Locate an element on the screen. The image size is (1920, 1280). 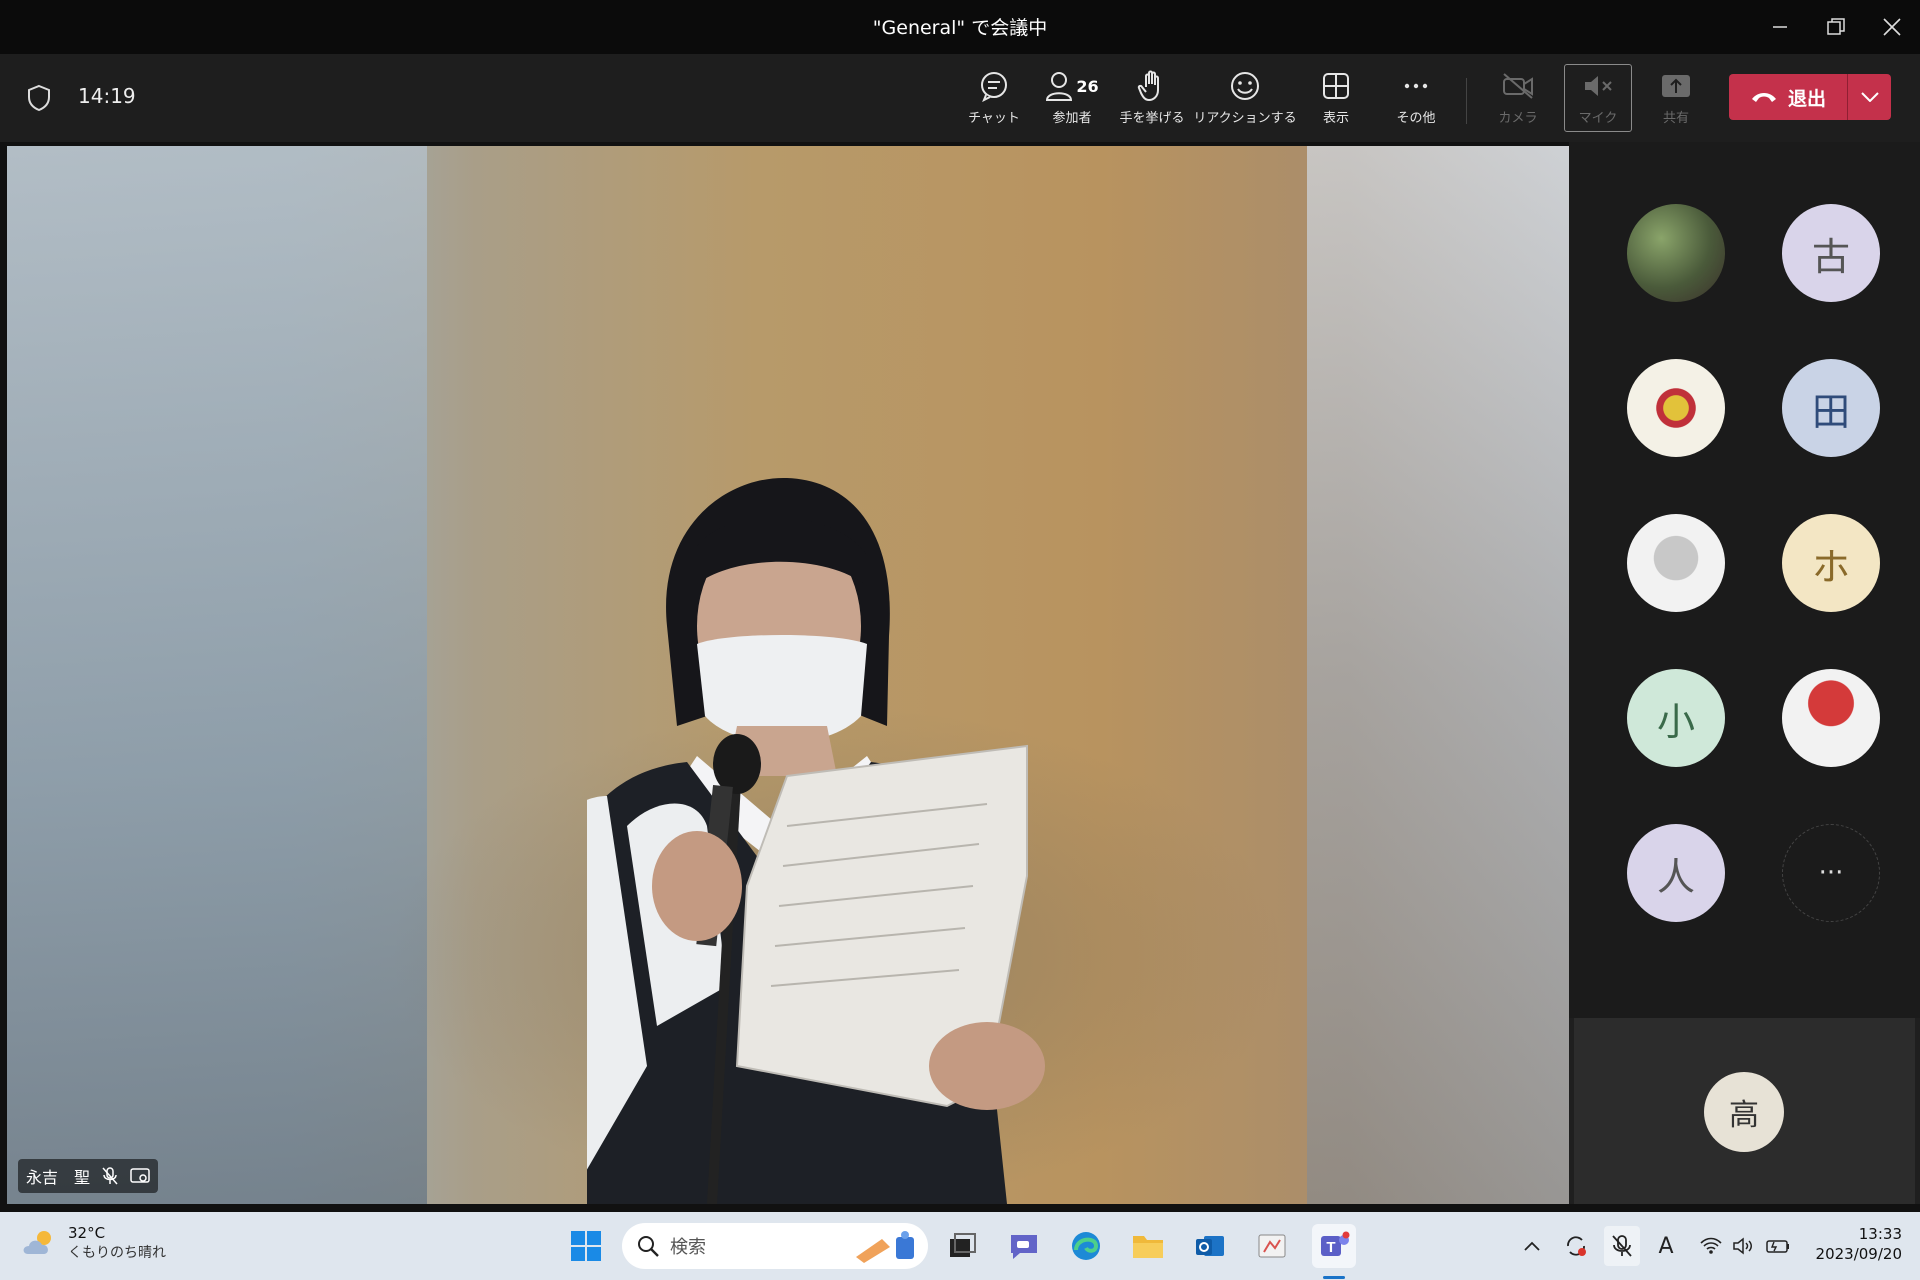
tray-overflow-button is located at coordinates (1532, 1246).